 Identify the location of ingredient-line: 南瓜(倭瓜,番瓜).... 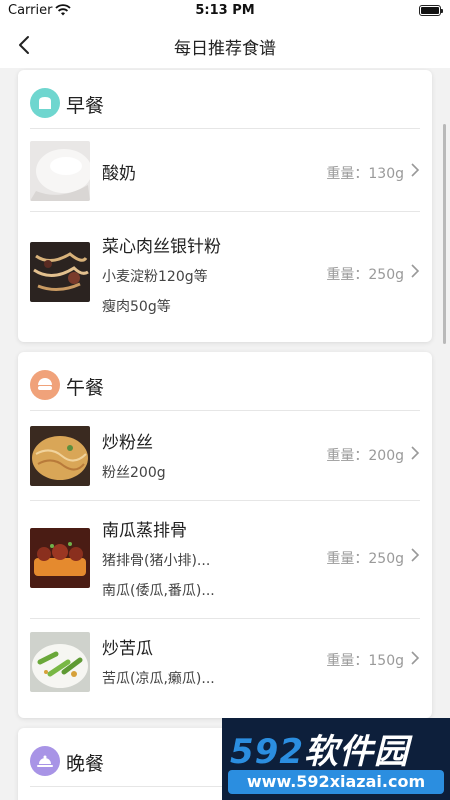
(158, 591).